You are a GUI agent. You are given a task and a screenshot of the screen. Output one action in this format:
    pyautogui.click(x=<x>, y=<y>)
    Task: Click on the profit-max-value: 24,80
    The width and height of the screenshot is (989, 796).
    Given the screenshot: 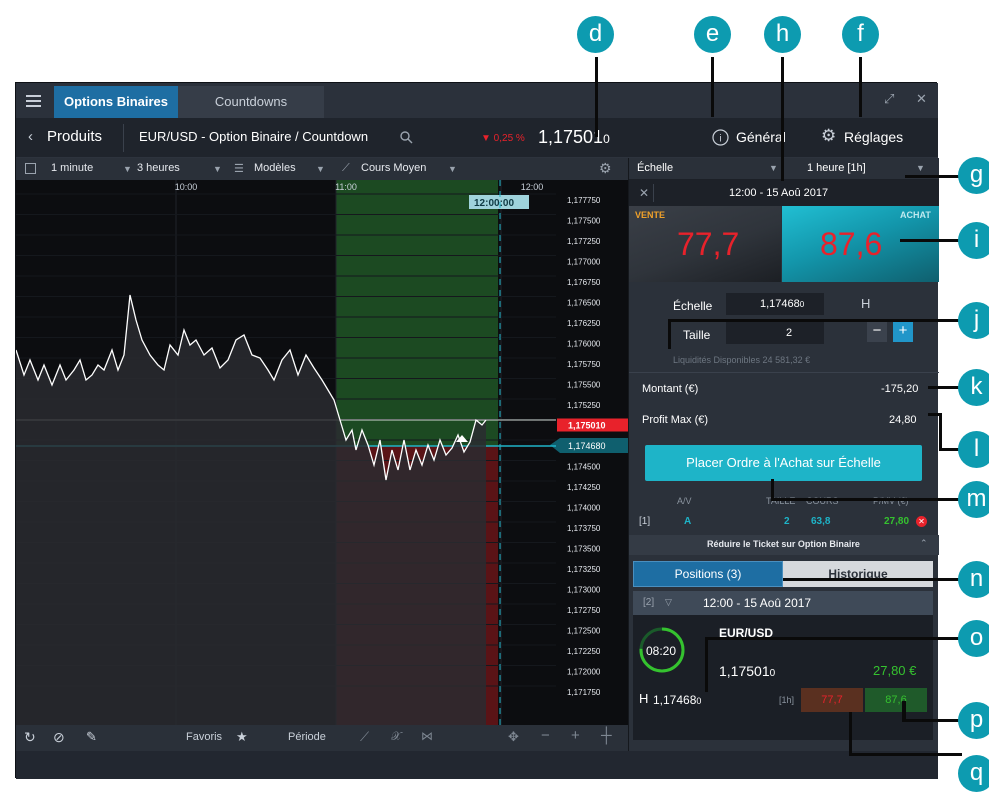 What is the action you would take?
    pyautogui.click(x=903, y=420)
    